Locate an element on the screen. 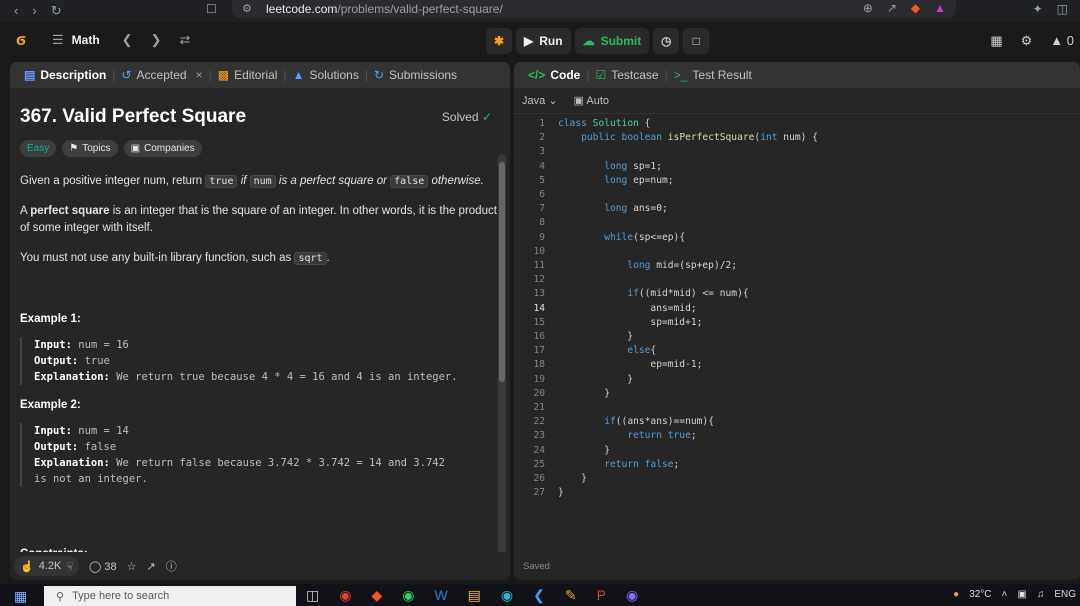  topics-badge: ⚑ Topics is located at coordinates (90, 148).